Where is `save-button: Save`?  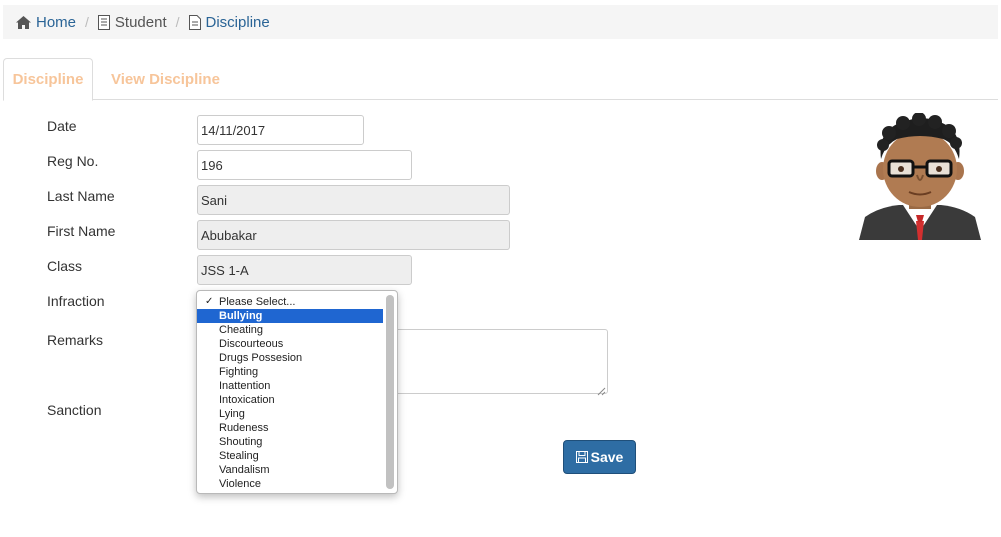 save-button: Save is located at coordinates (599, 457).